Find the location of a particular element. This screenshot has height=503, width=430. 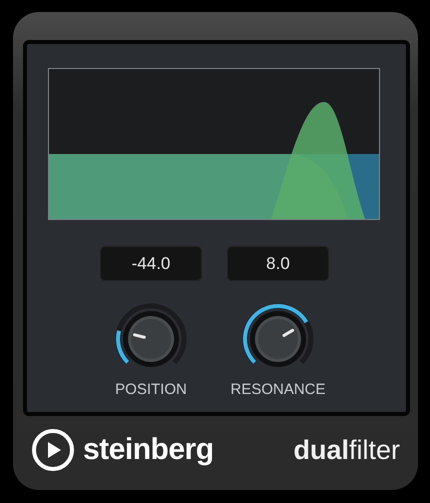

knob-label: RESONANCE is located at coordinates (278, 389).